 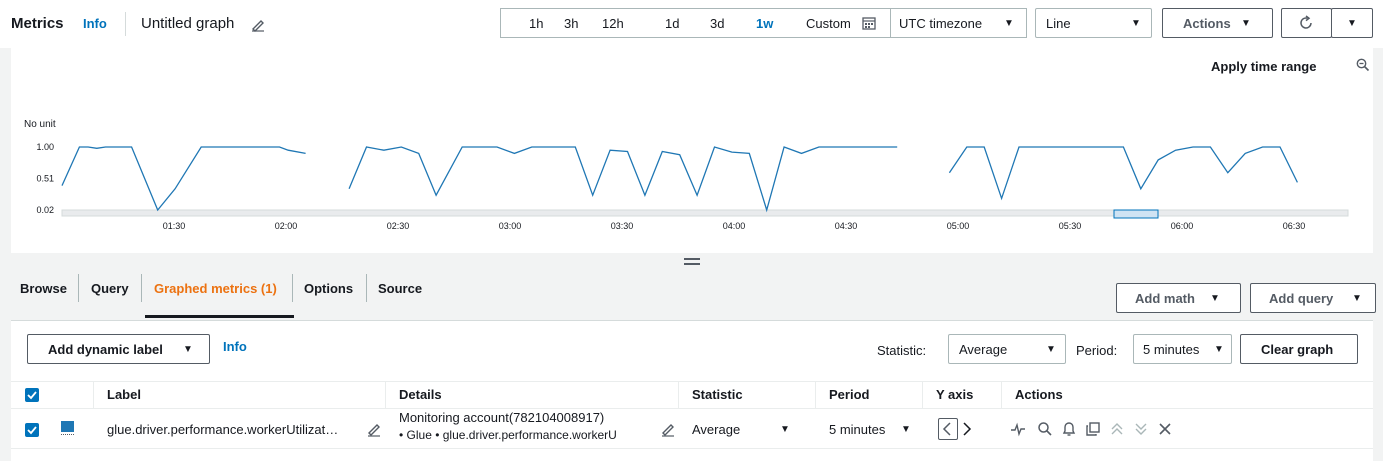 I want to click on period-select: 5 minutes ▼, so click(x=1182, y=349).